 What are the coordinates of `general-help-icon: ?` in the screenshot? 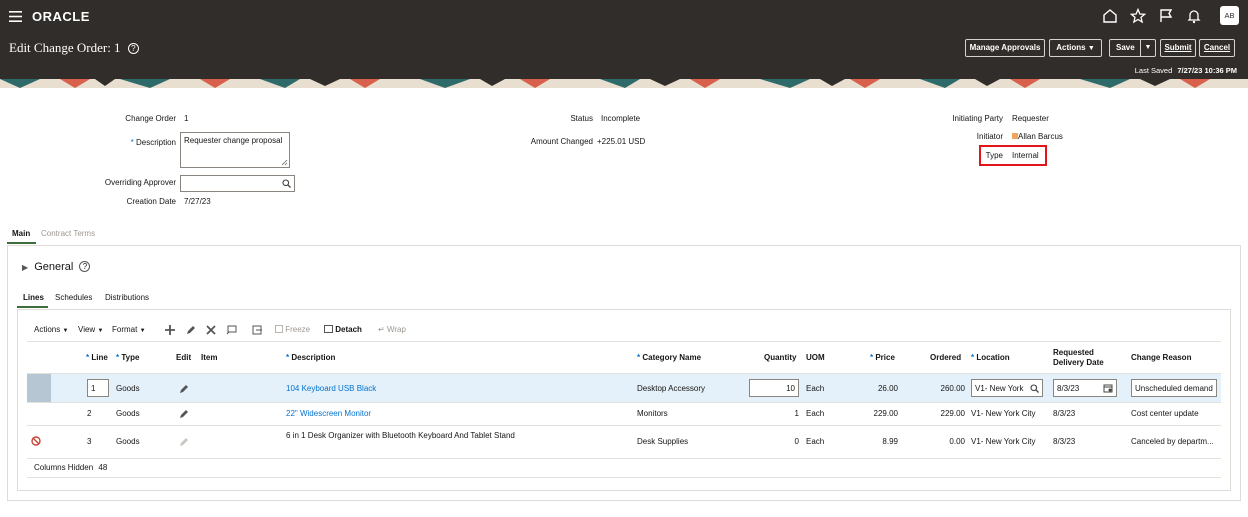 It's located at (85, 266).